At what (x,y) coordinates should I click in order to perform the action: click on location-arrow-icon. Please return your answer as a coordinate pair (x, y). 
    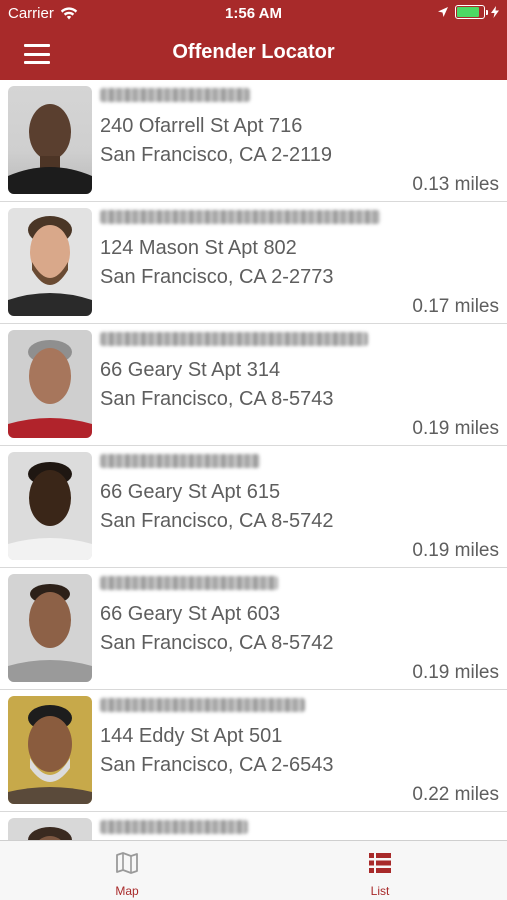
    Looking at the image, I should click on (443, 12).